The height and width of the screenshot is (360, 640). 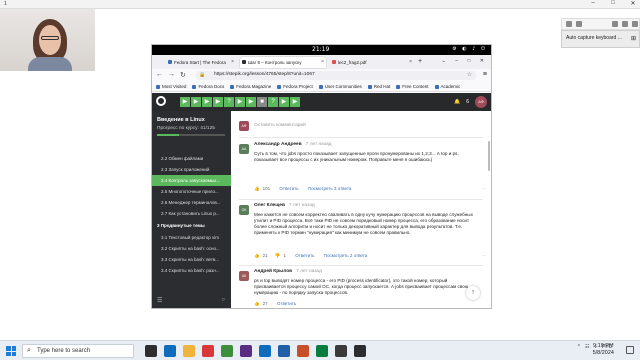 What do you see at coordinates (278, 144) in the screenshot?
I see `author-name: Александр Андреев` at bounding box center [278, 144].